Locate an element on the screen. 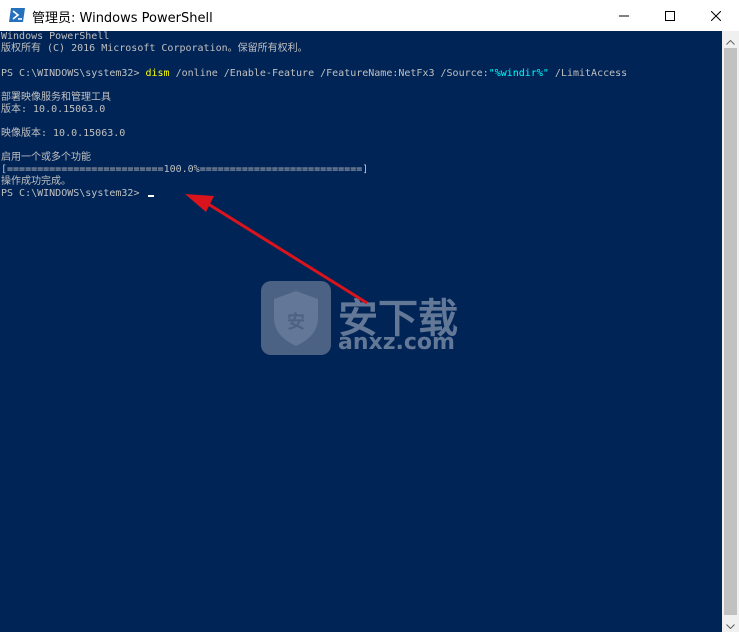 This screenshot has width=739, height=633. powershell-icon is located at coordinates (17, 15).